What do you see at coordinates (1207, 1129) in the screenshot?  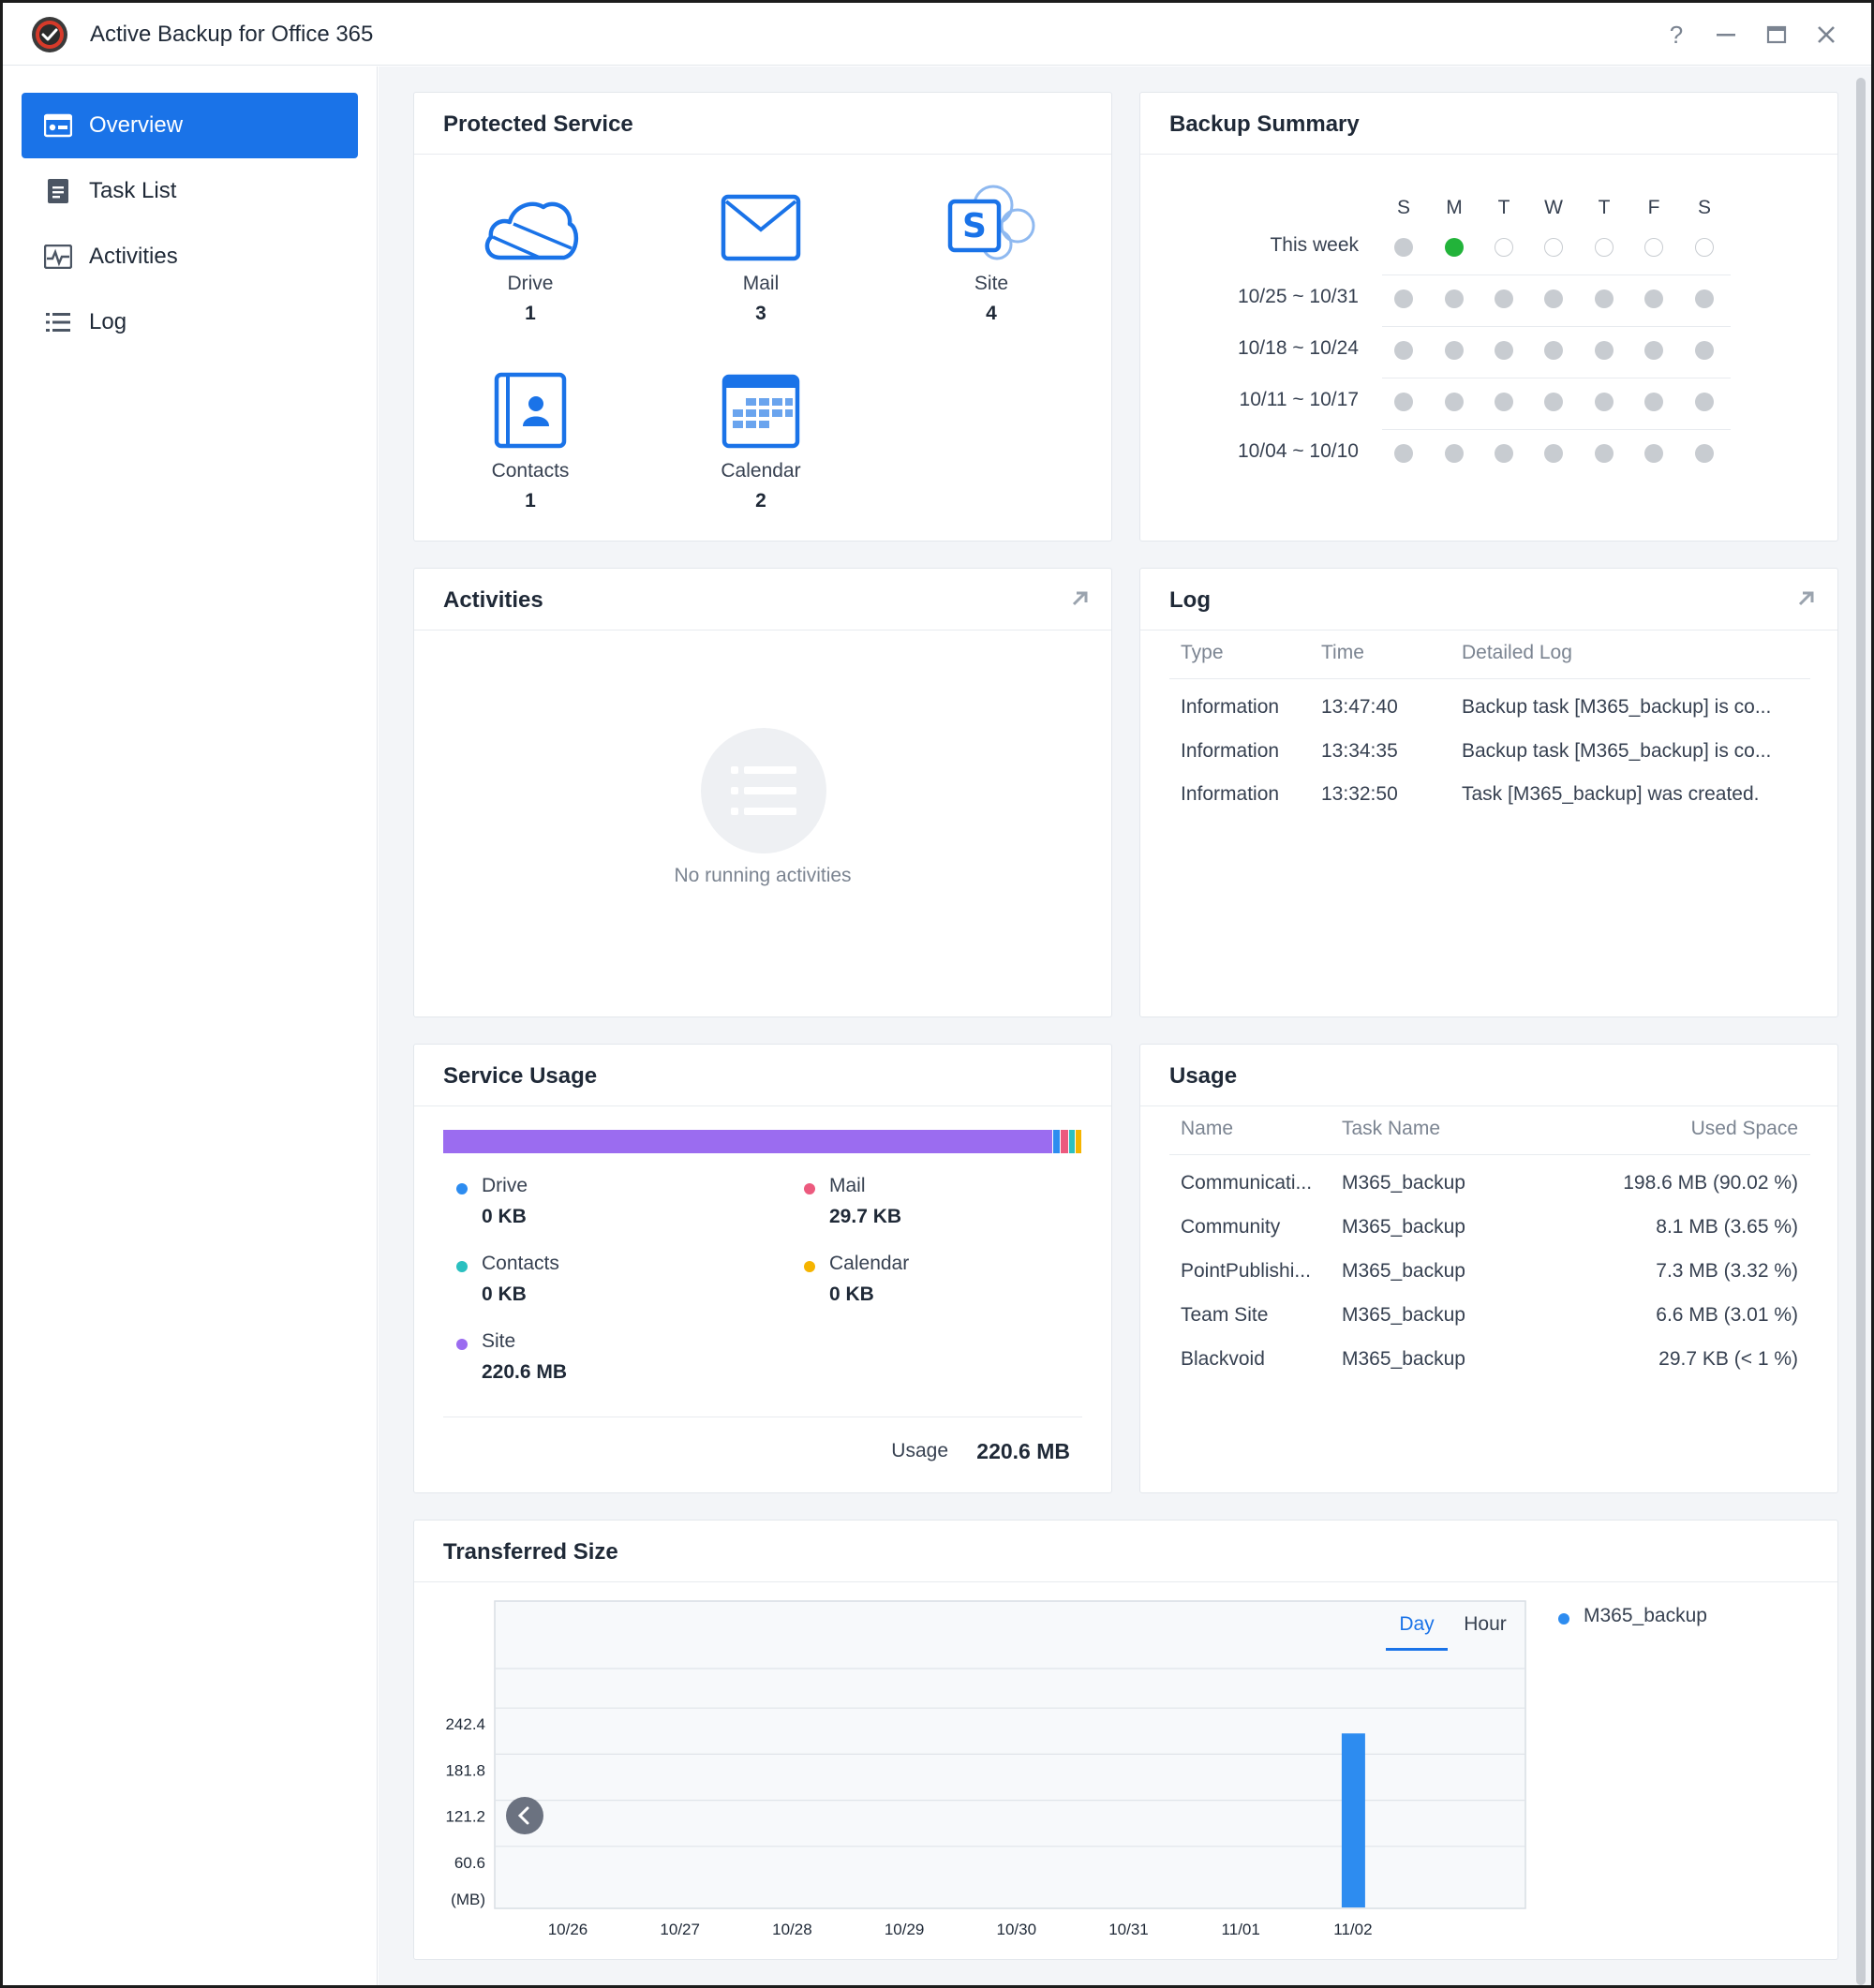 I see `column-header-name: Name` at bounding box center [1207, 1129].